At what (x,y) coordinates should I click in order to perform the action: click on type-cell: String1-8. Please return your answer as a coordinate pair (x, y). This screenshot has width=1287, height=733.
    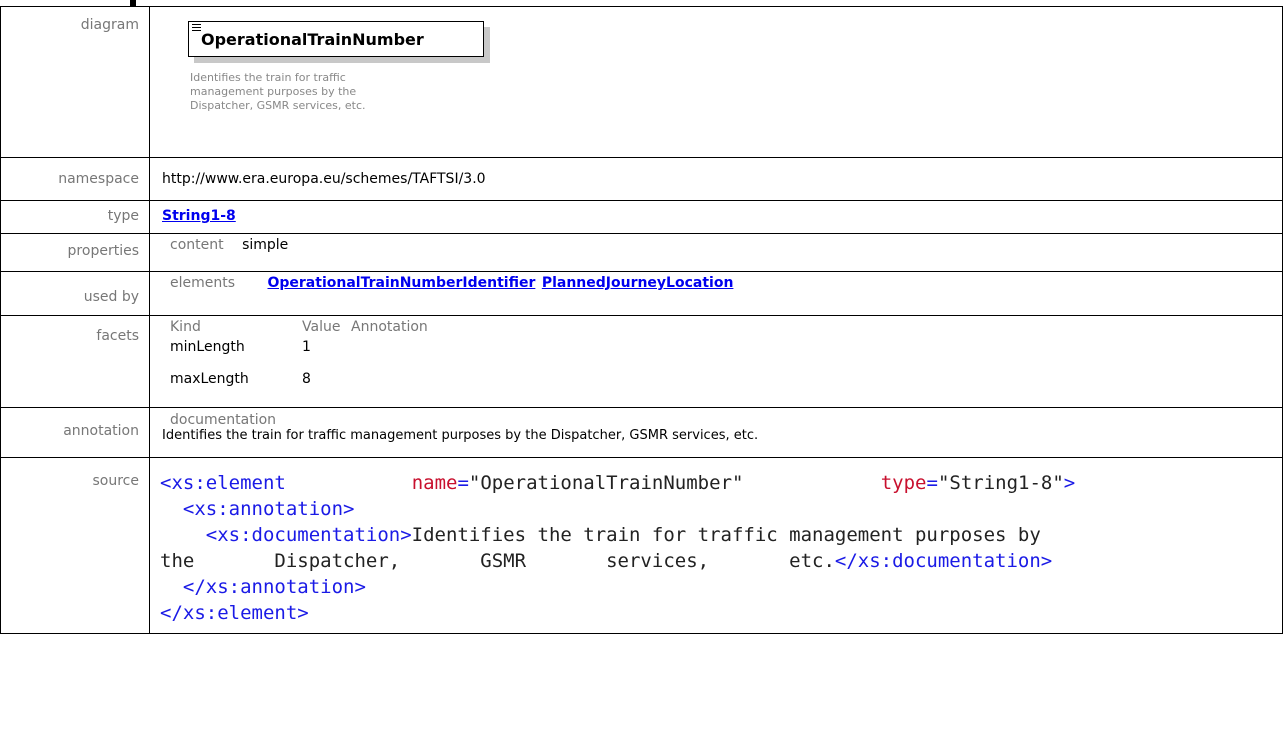
    Looking at the image, I should click on (716, 217).